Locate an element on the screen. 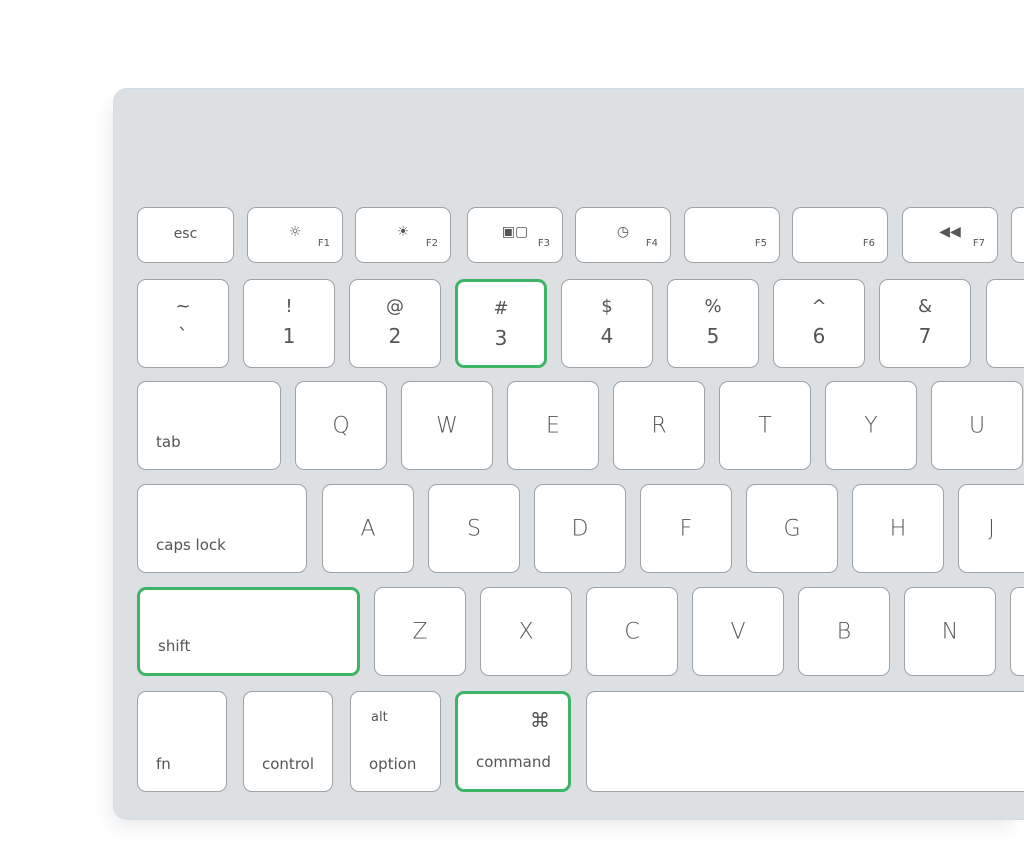  key-label: Q is located at coordinates (341, 425).